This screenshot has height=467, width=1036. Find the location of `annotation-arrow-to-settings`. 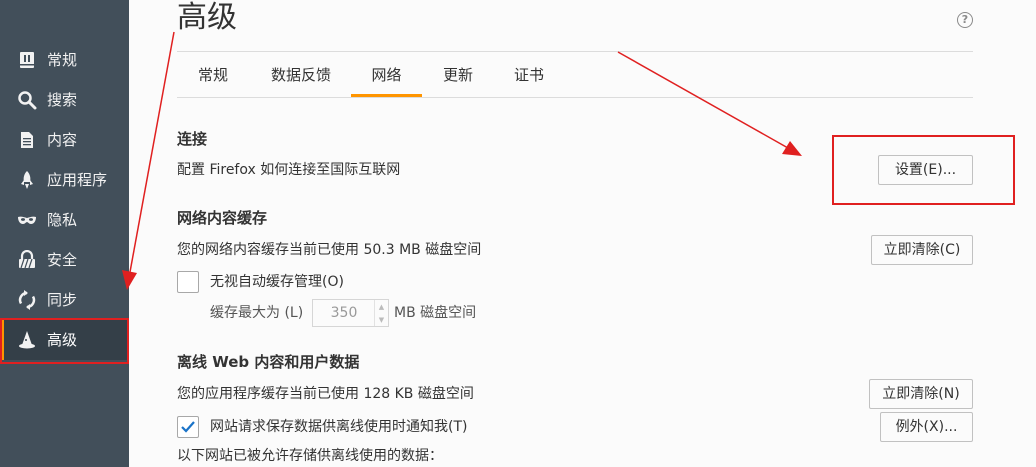

annotation-arrow-to-settings is located at coordinates (709, 103).